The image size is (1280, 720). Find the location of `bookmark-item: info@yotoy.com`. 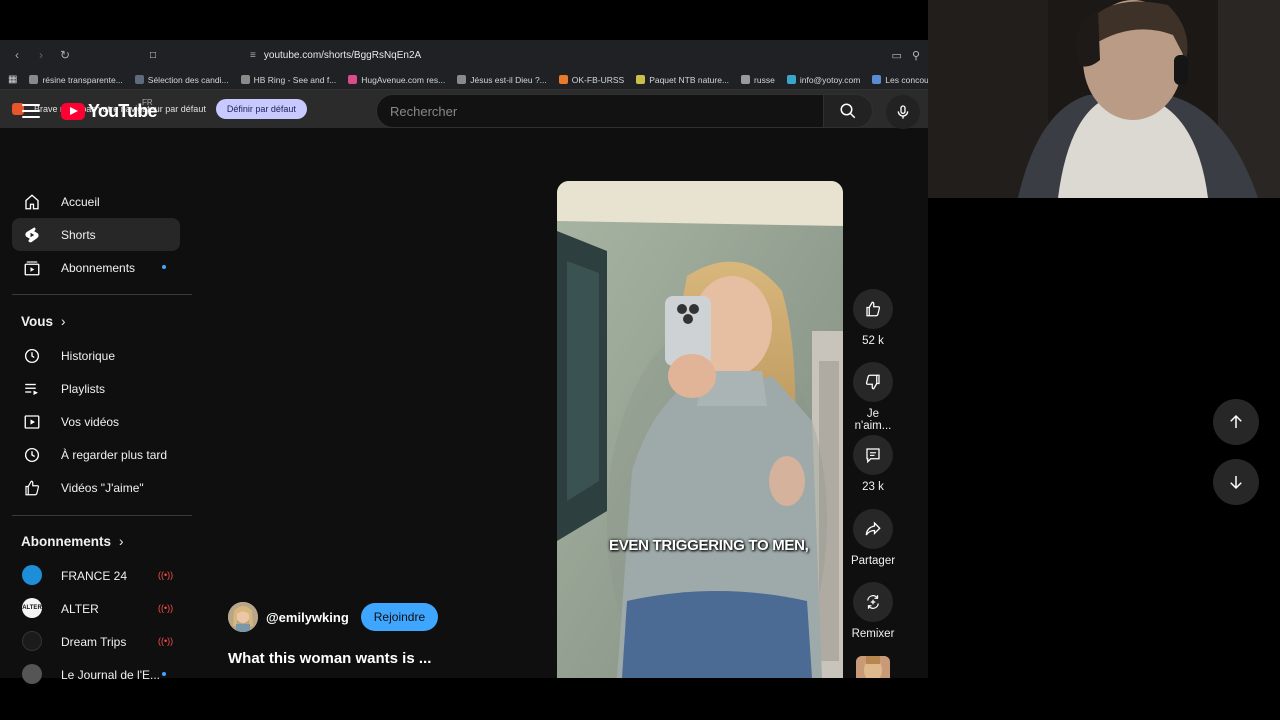

bookmark-item: info@yotoy.com is located at coordinates (823, 79).